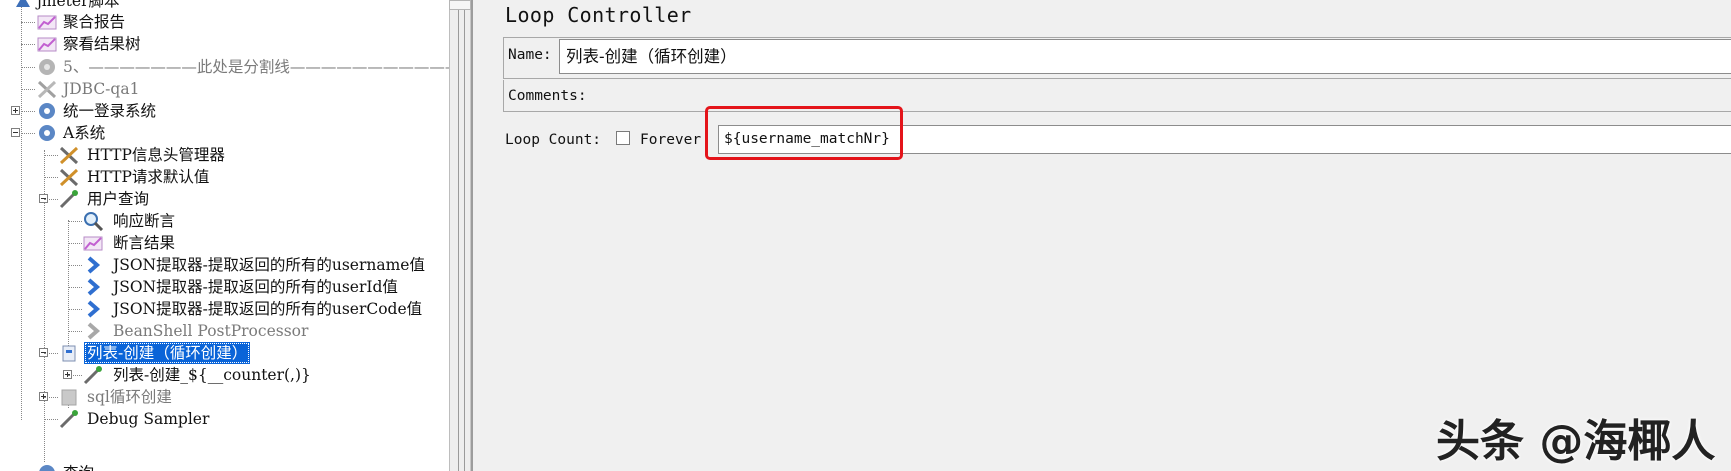 This screenshot has width=1731, height=471. What do you see at coordinates (211, 331) in the screenshot?
I see `tree-item-label: BeanShell PostProcessor` at bounding box center [211, 331].